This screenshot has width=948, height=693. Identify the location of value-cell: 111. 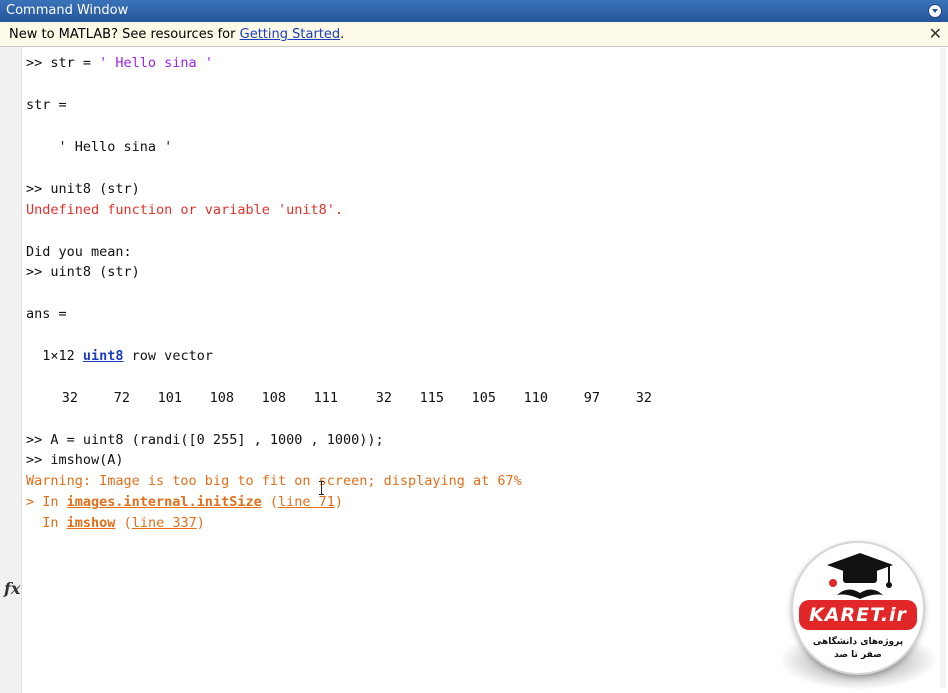
(325, 398).